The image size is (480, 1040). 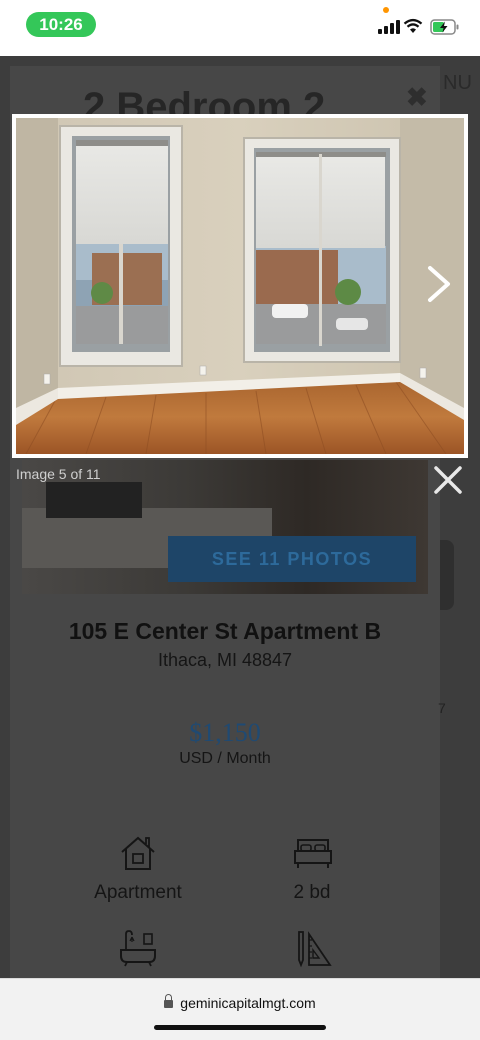 I want to click on bathtub-icon, so click(x=138, y=948).